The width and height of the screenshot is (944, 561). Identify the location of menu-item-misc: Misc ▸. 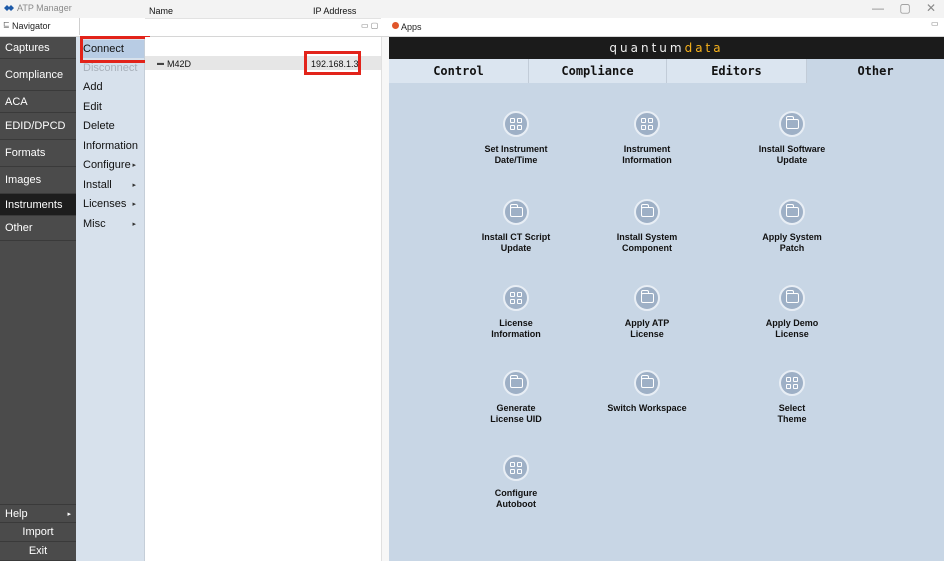
(113, 224).